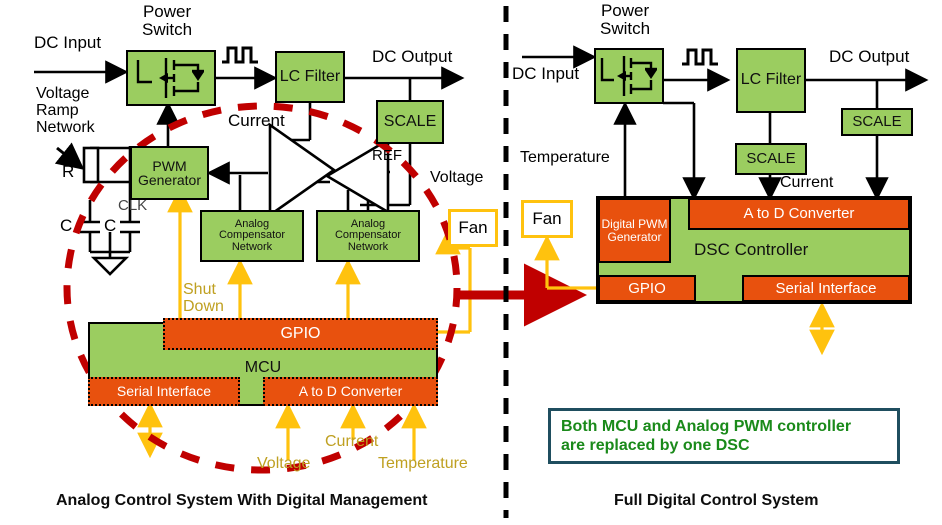 Image resolution: width=942 pixels, height=525 pixels. What do you see at coordinates (66, 225) in the screenshot?
I see `left-c1-label: C` at bounding box center [66, 225].